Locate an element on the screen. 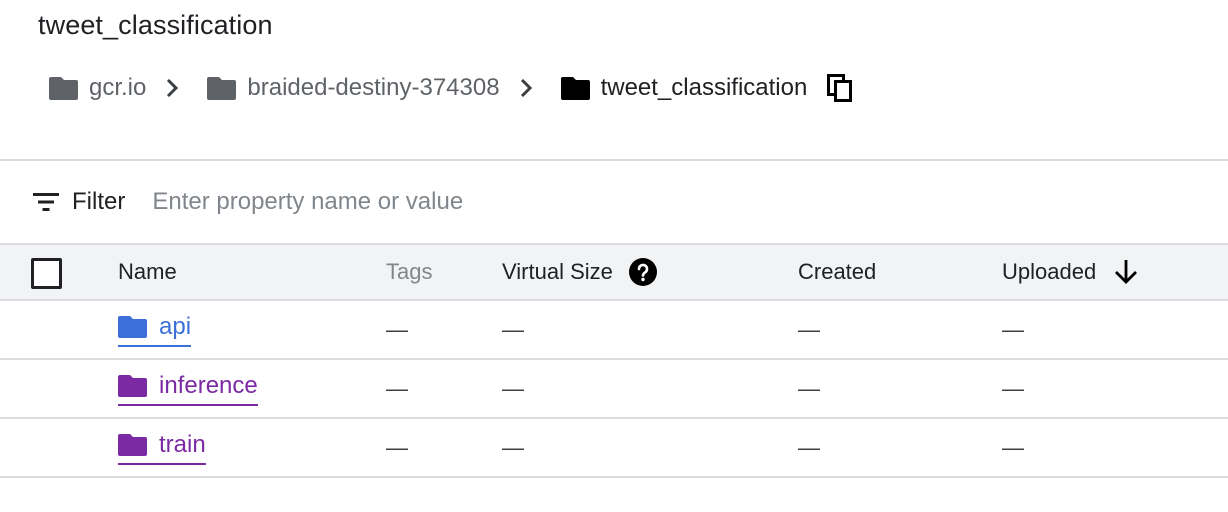 The image size is (1228, 512). column-header-virtual-size: Virtual Size is located at coordinates (579, 272).